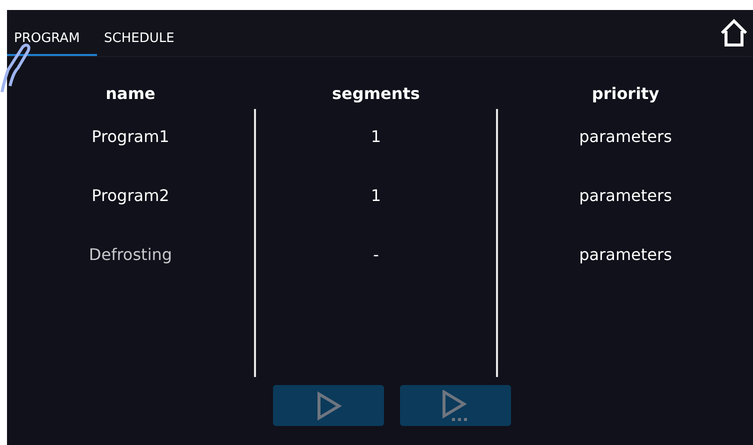  What do you see at coordinates (328, 405) in the screenshot?
I see `play-icon` at bounding box center [328, 405].